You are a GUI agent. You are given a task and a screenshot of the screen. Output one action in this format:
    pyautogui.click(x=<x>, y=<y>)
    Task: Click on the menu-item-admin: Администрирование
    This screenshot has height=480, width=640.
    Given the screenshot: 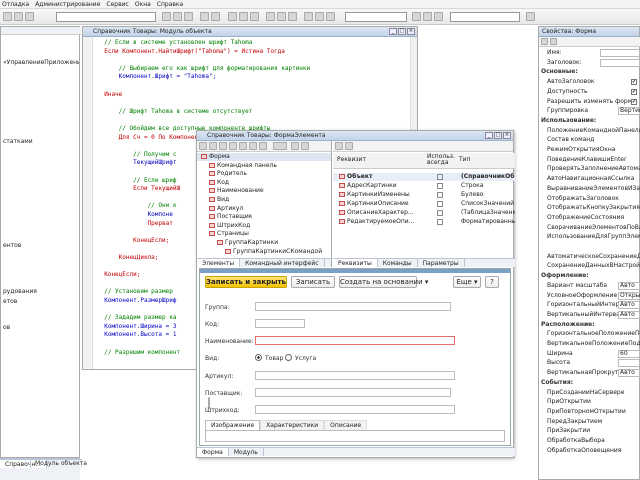 What is the action you would take?
    pyautogui.click(x=67, y=4)
    